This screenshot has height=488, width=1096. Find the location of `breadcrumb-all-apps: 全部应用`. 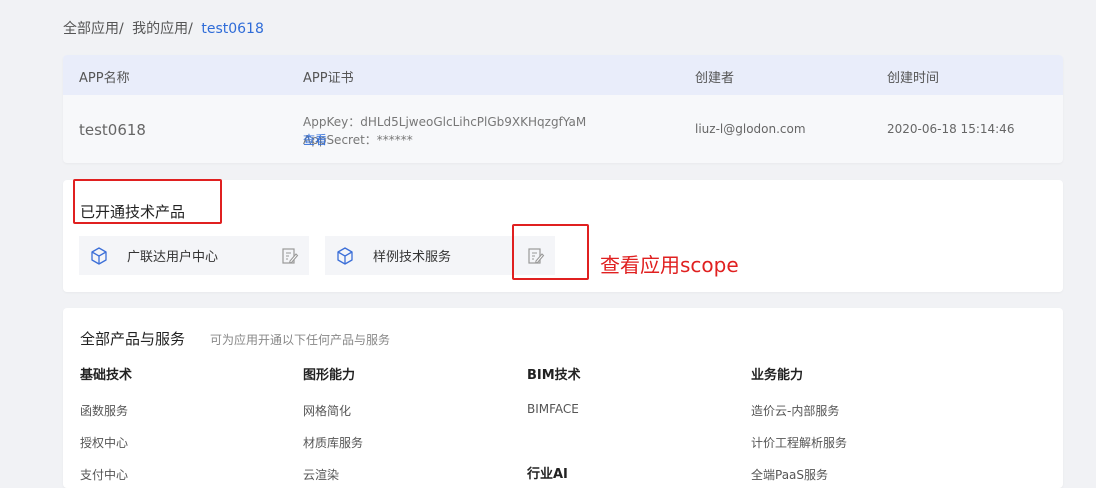

breadcrumb-all-apps: 全部应用 is located at coordinates (91, 29).